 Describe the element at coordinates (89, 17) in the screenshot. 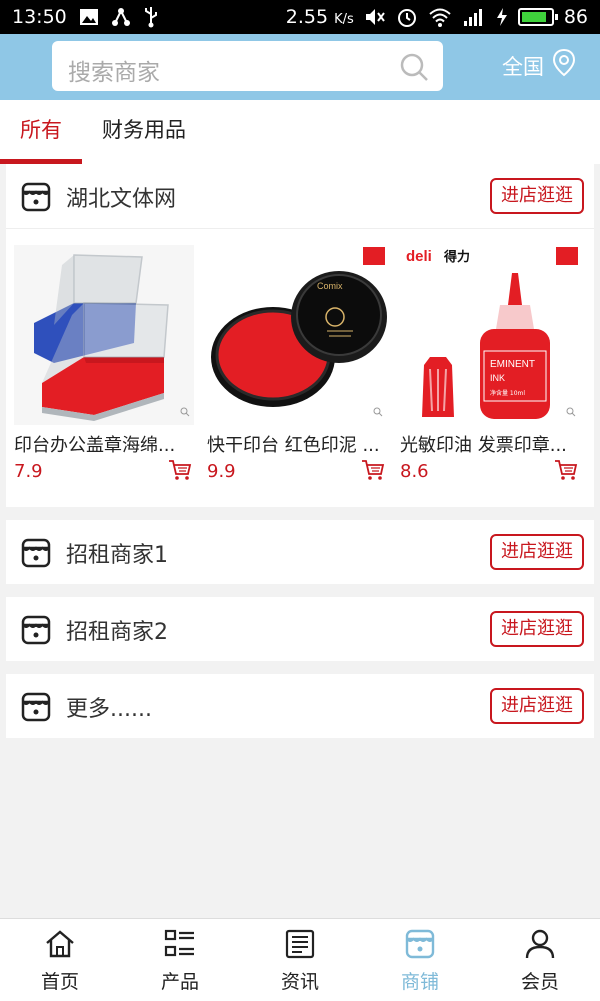

I see `gallery-icon` at that location.